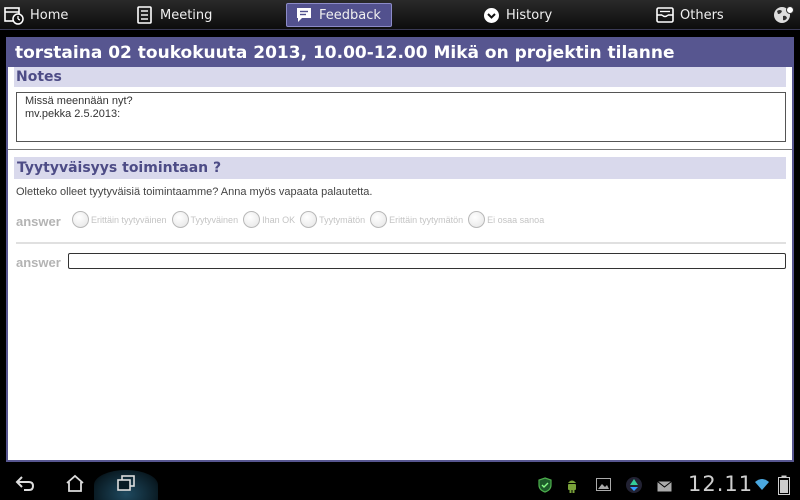  Describe the element at coordinates (49, 15) in the screenshot. I see `tab-home-label: Home` at that location.